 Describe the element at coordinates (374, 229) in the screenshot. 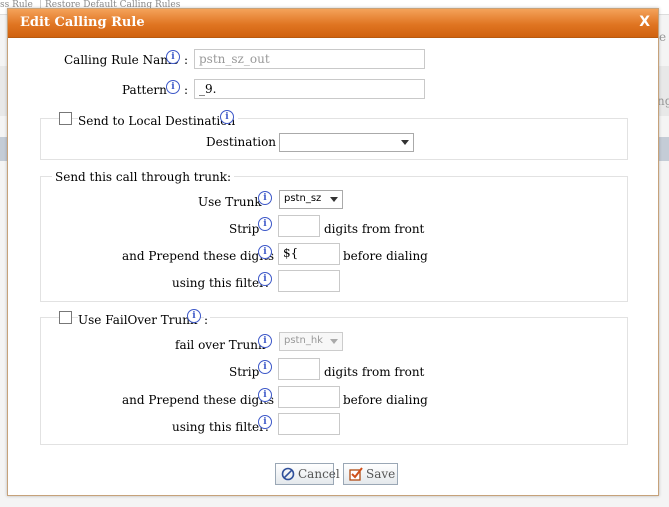

I see `strip-suffix: digits from front` at that location.